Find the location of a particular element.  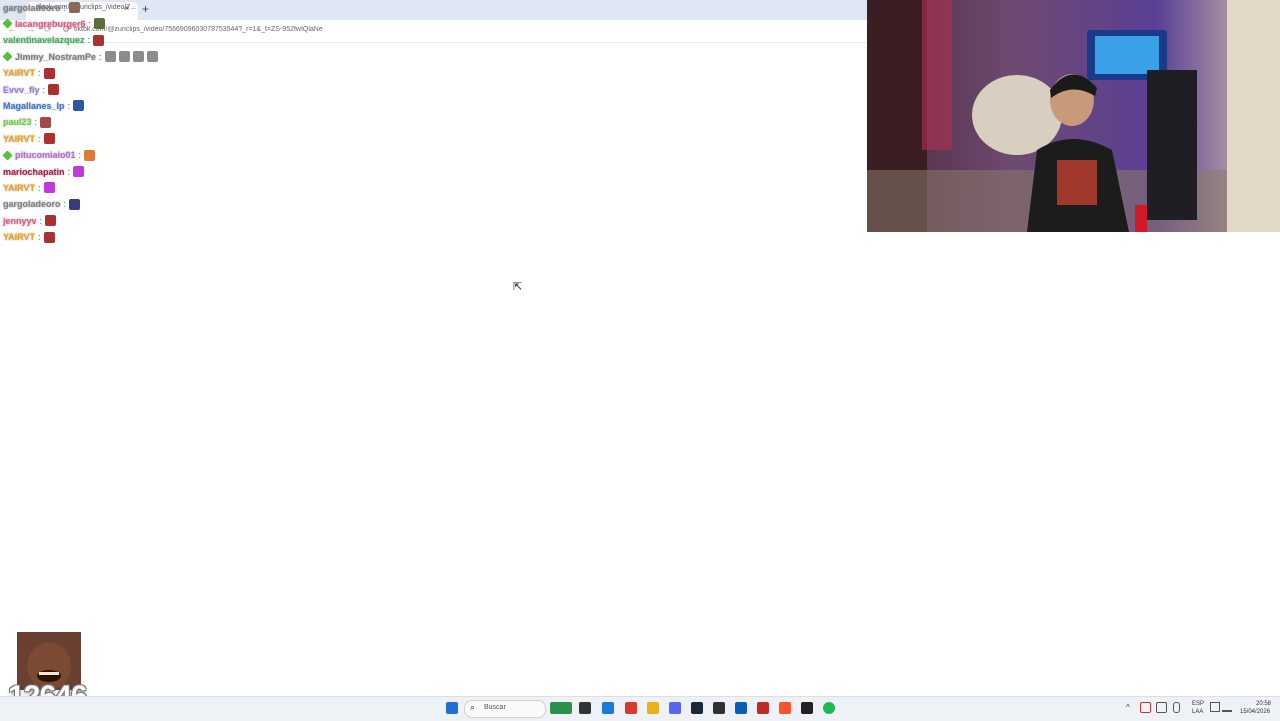

chat-username: Evvv_fly is located at coordinates (21, 90).